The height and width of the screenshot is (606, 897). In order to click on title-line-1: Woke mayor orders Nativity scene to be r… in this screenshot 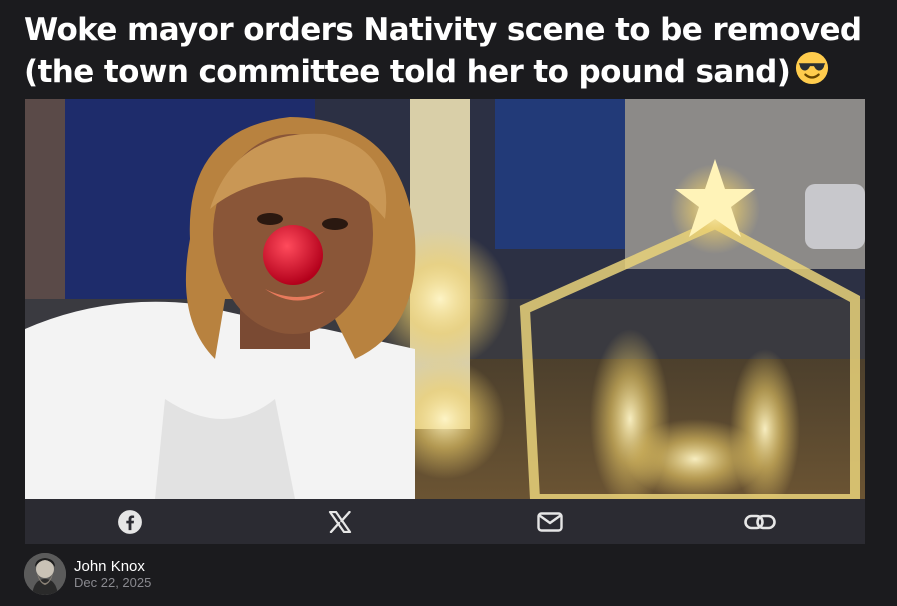, I will do `click(443, 30)`.